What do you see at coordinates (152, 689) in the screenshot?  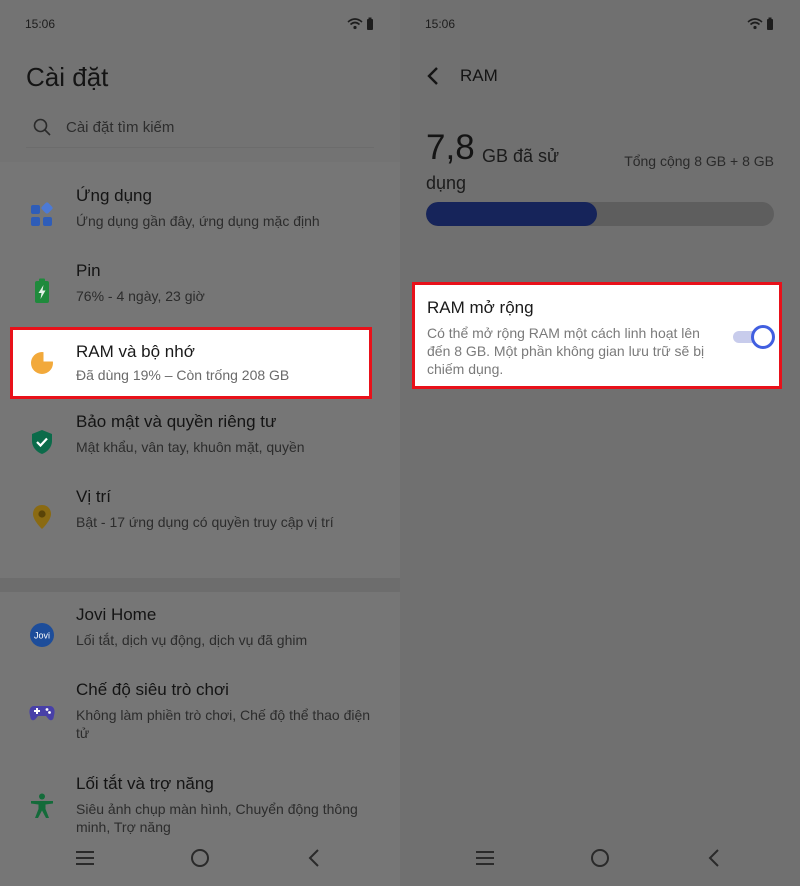 I see `settings-item-title: Chế độ siêu trò chơi` at bounding box center [152, 689].